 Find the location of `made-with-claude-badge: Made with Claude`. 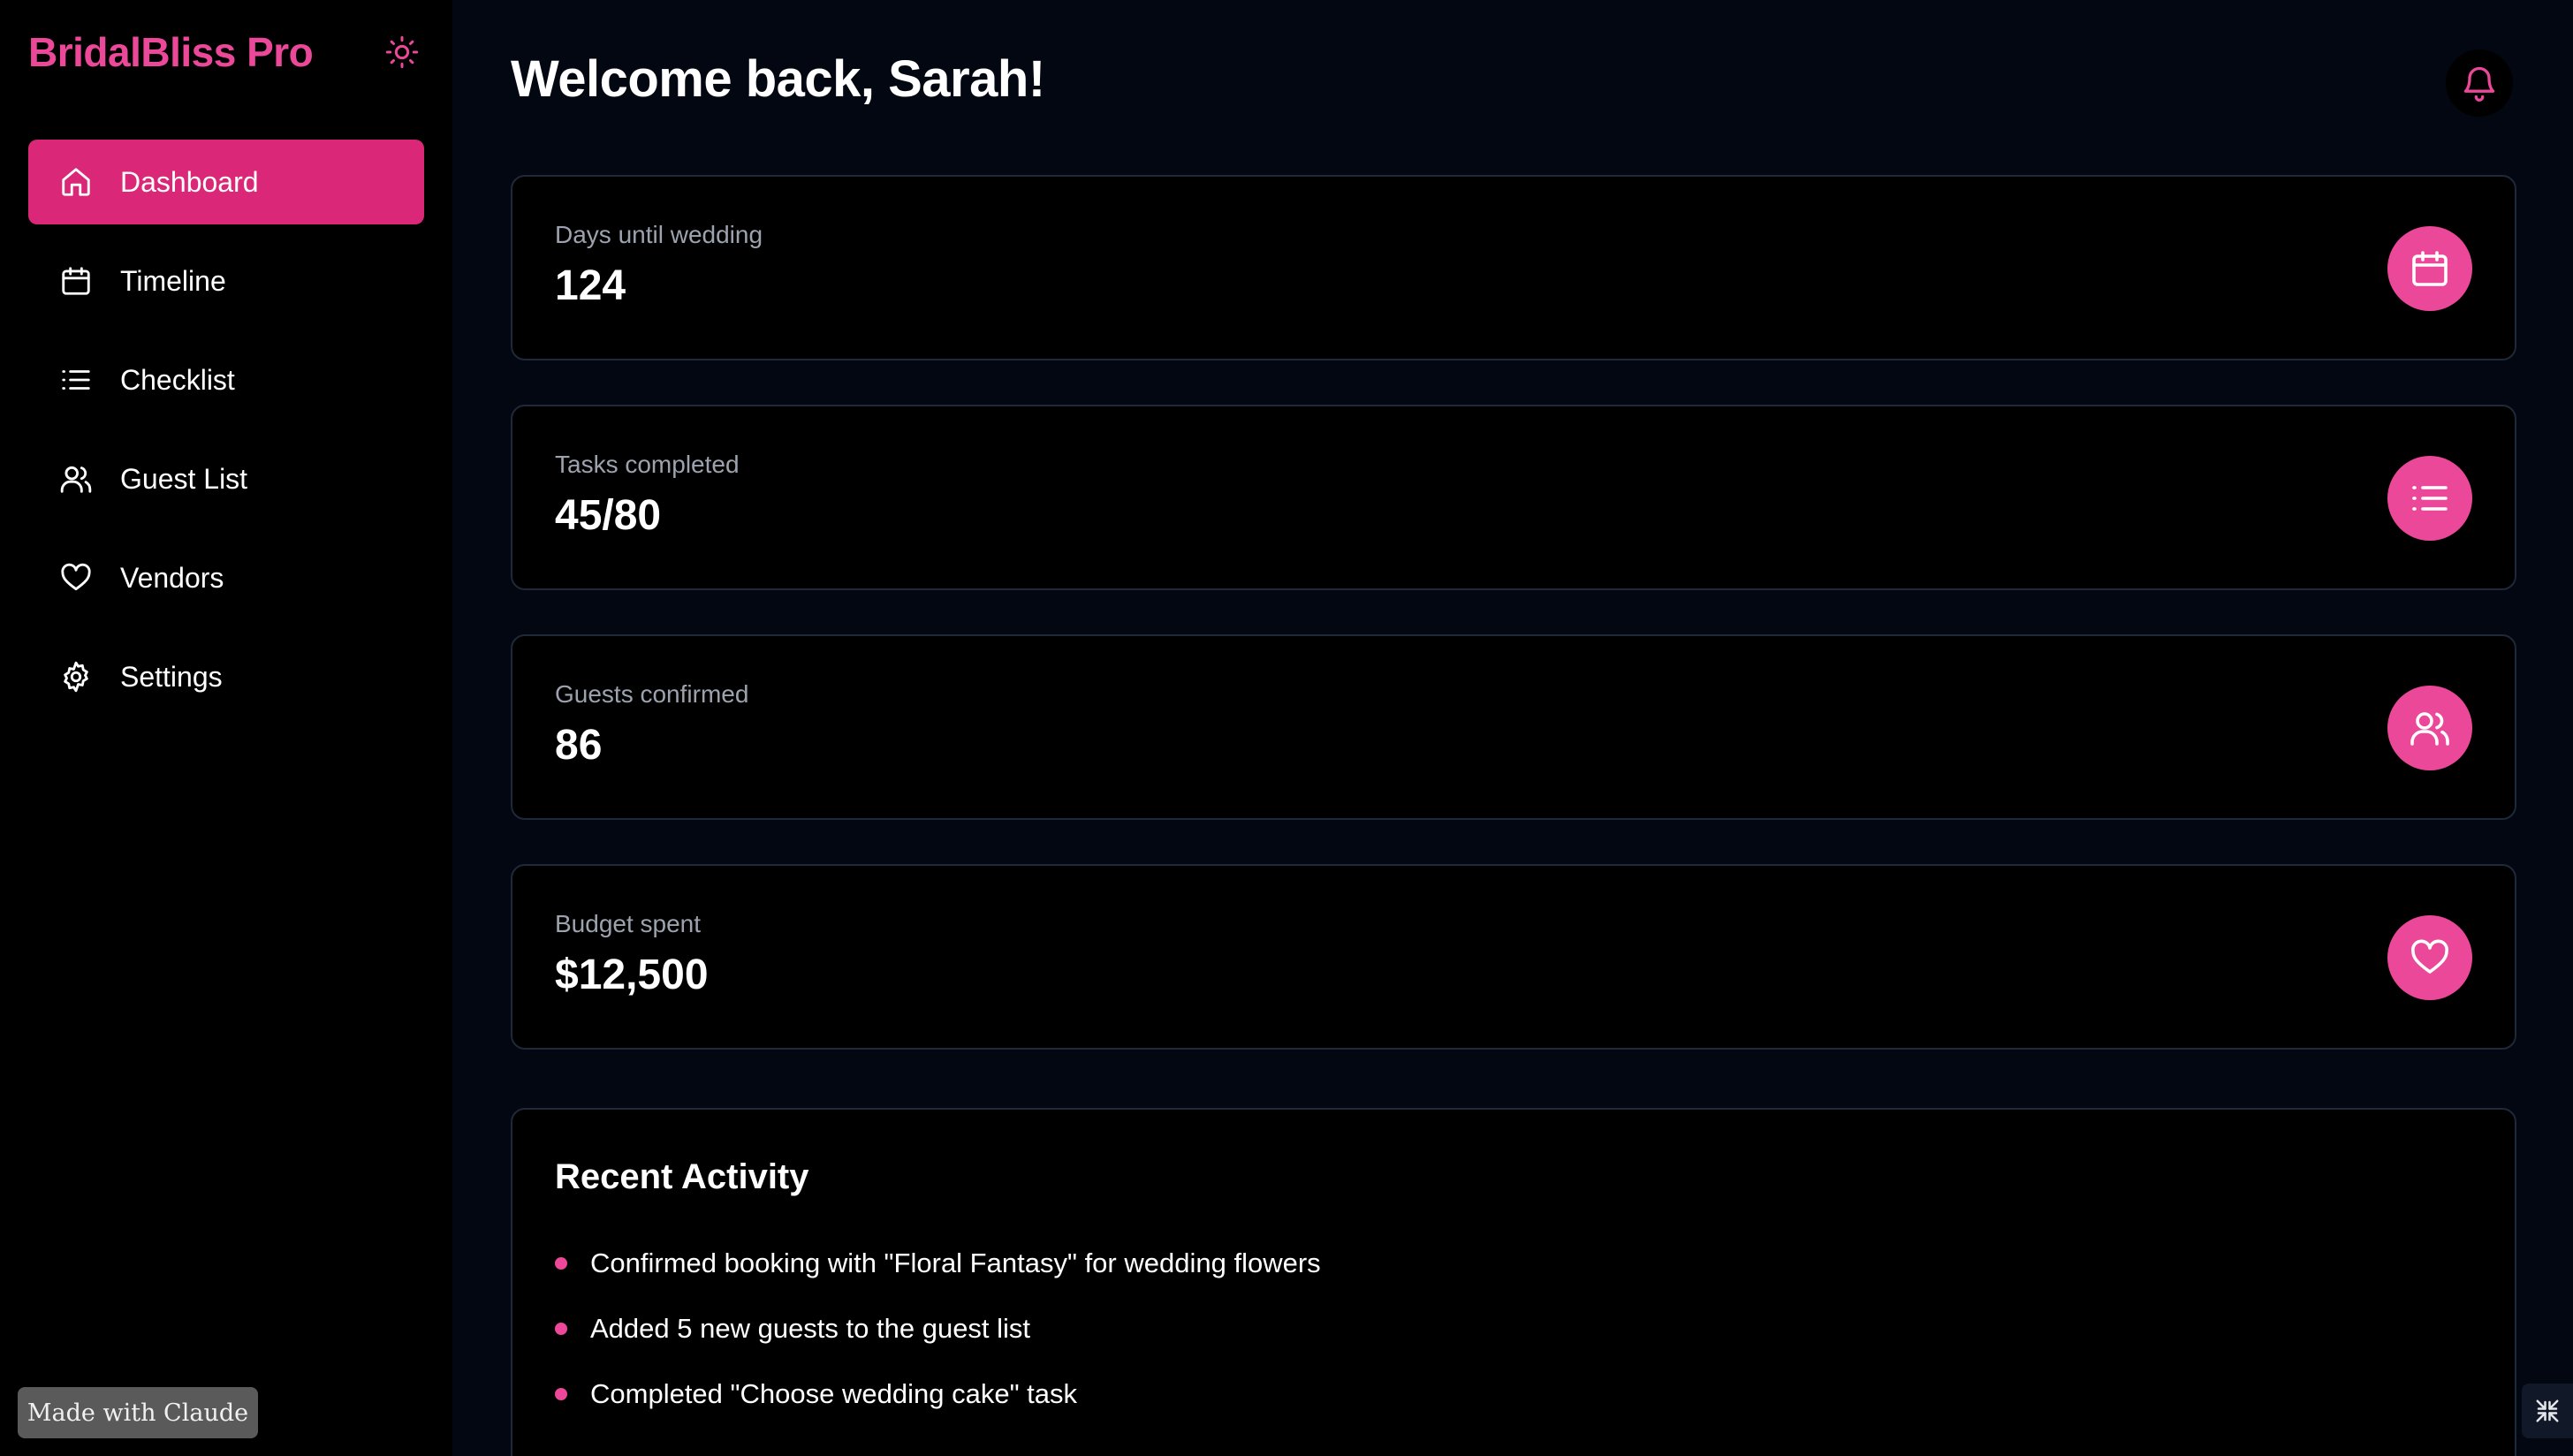

made-with-claude-badge: Made with Claude is located at coordinates (138, 1412).